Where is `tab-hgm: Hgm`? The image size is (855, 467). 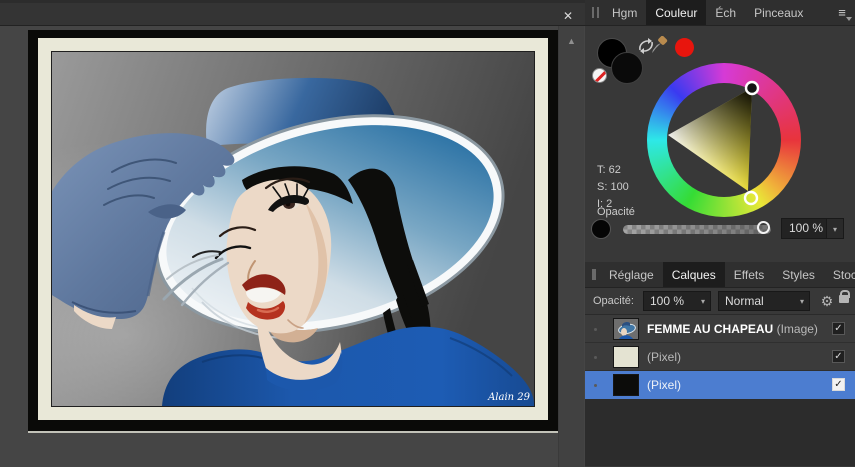 tab-hgm: Hgm is located at coordinates (624, 12).